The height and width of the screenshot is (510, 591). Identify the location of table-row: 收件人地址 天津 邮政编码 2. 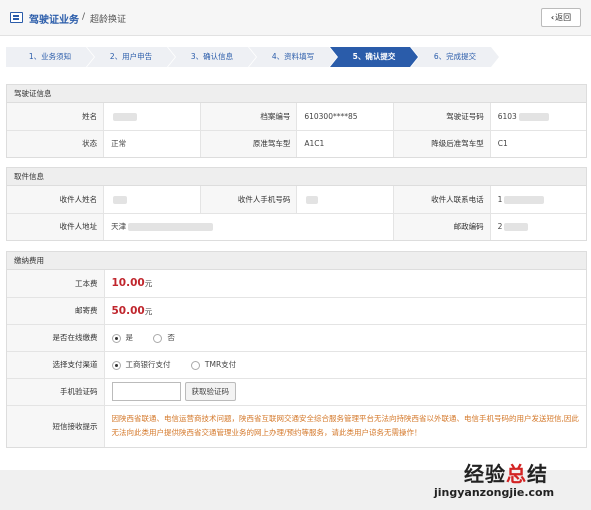
(296, 226).